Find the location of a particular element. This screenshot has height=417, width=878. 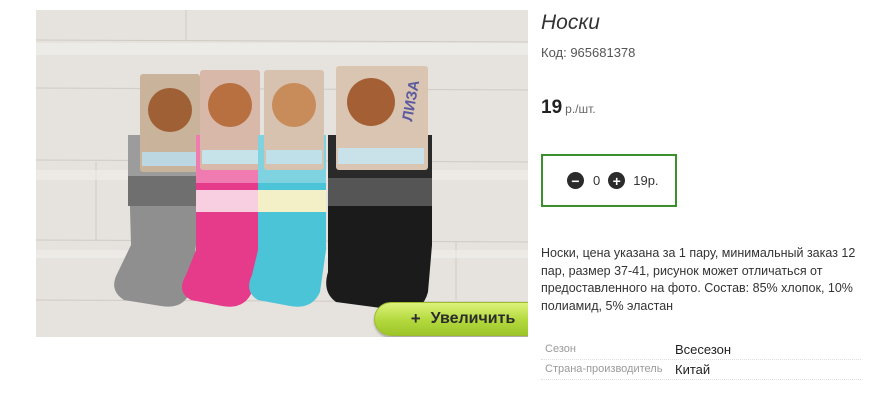

product-code: Код: 965681378 is located at coordinates (588, 52).